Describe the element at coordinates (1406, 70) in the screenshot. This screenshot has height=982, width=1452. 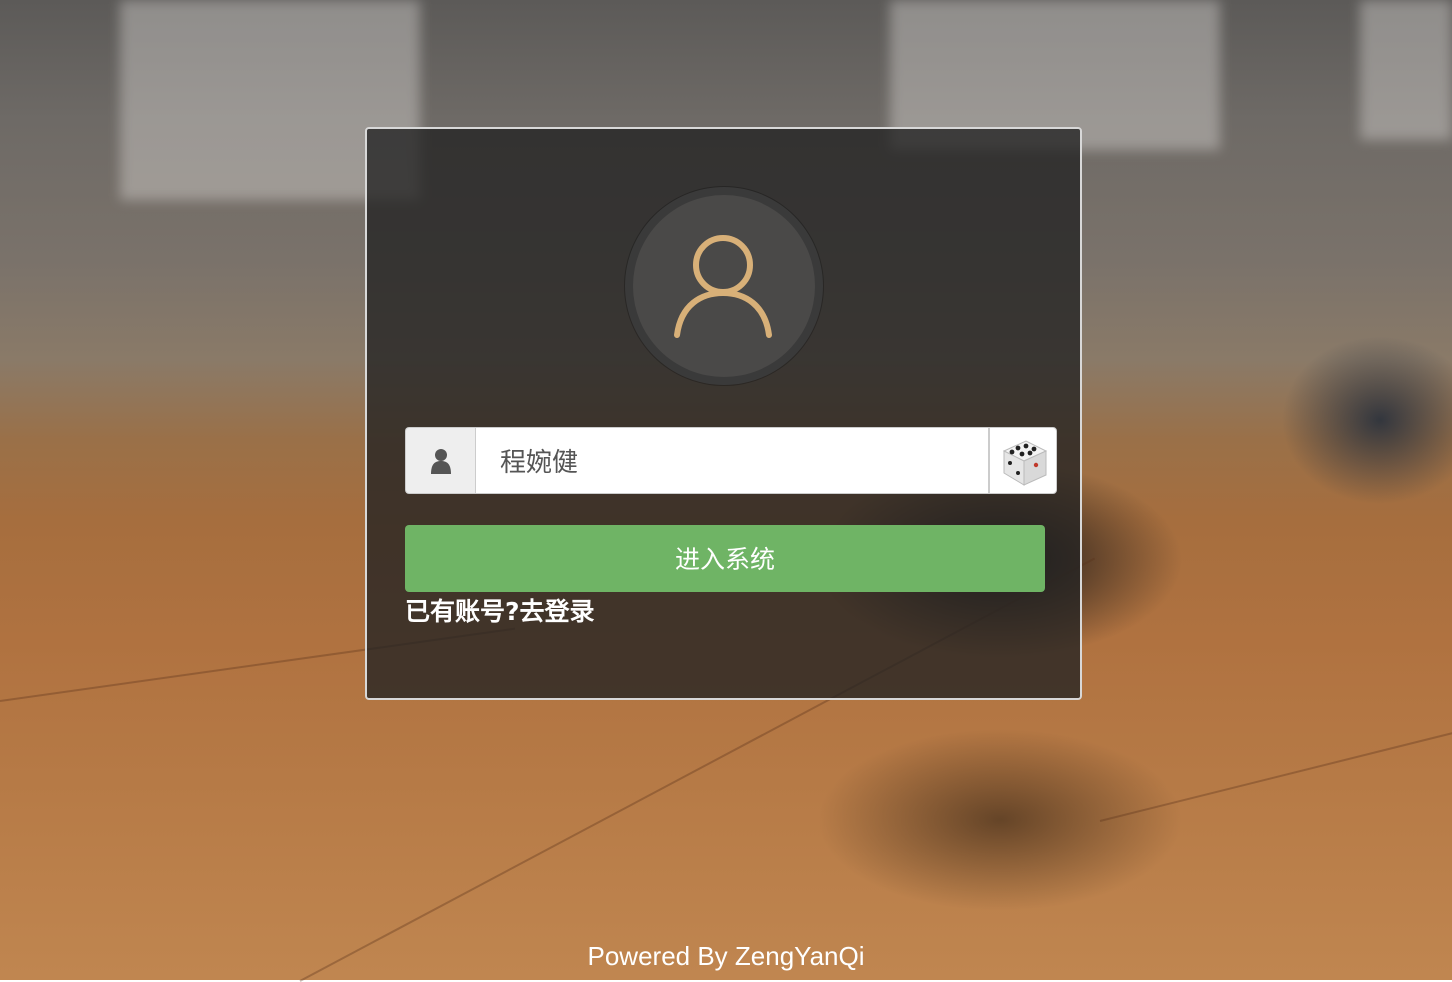
I see `background-window-blur` at that location.